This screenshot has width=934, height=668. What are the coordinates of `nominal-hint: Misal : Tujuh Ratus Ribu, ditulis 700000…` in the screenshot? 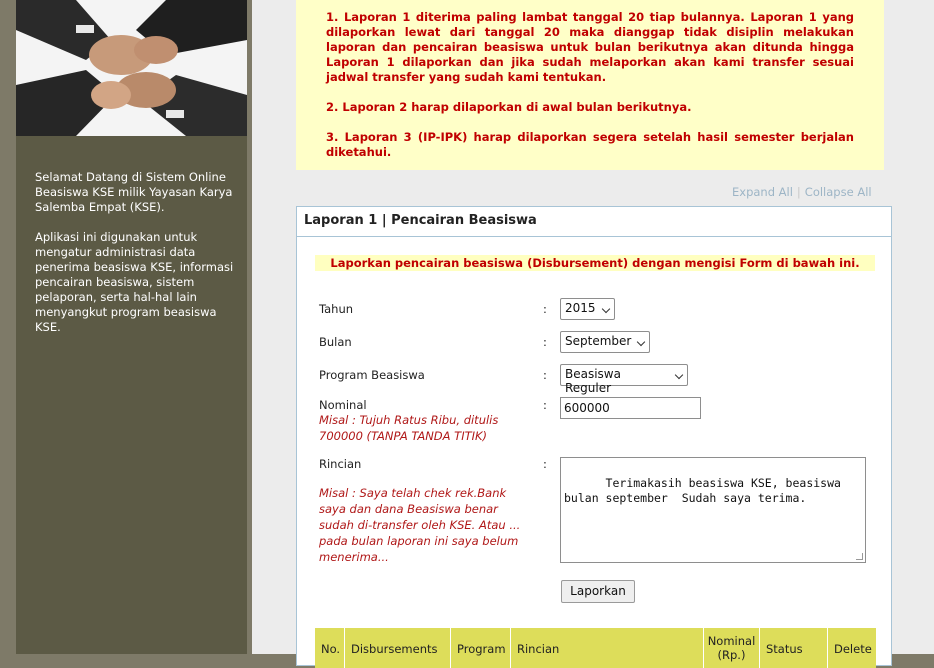 It's located at (409, 428).